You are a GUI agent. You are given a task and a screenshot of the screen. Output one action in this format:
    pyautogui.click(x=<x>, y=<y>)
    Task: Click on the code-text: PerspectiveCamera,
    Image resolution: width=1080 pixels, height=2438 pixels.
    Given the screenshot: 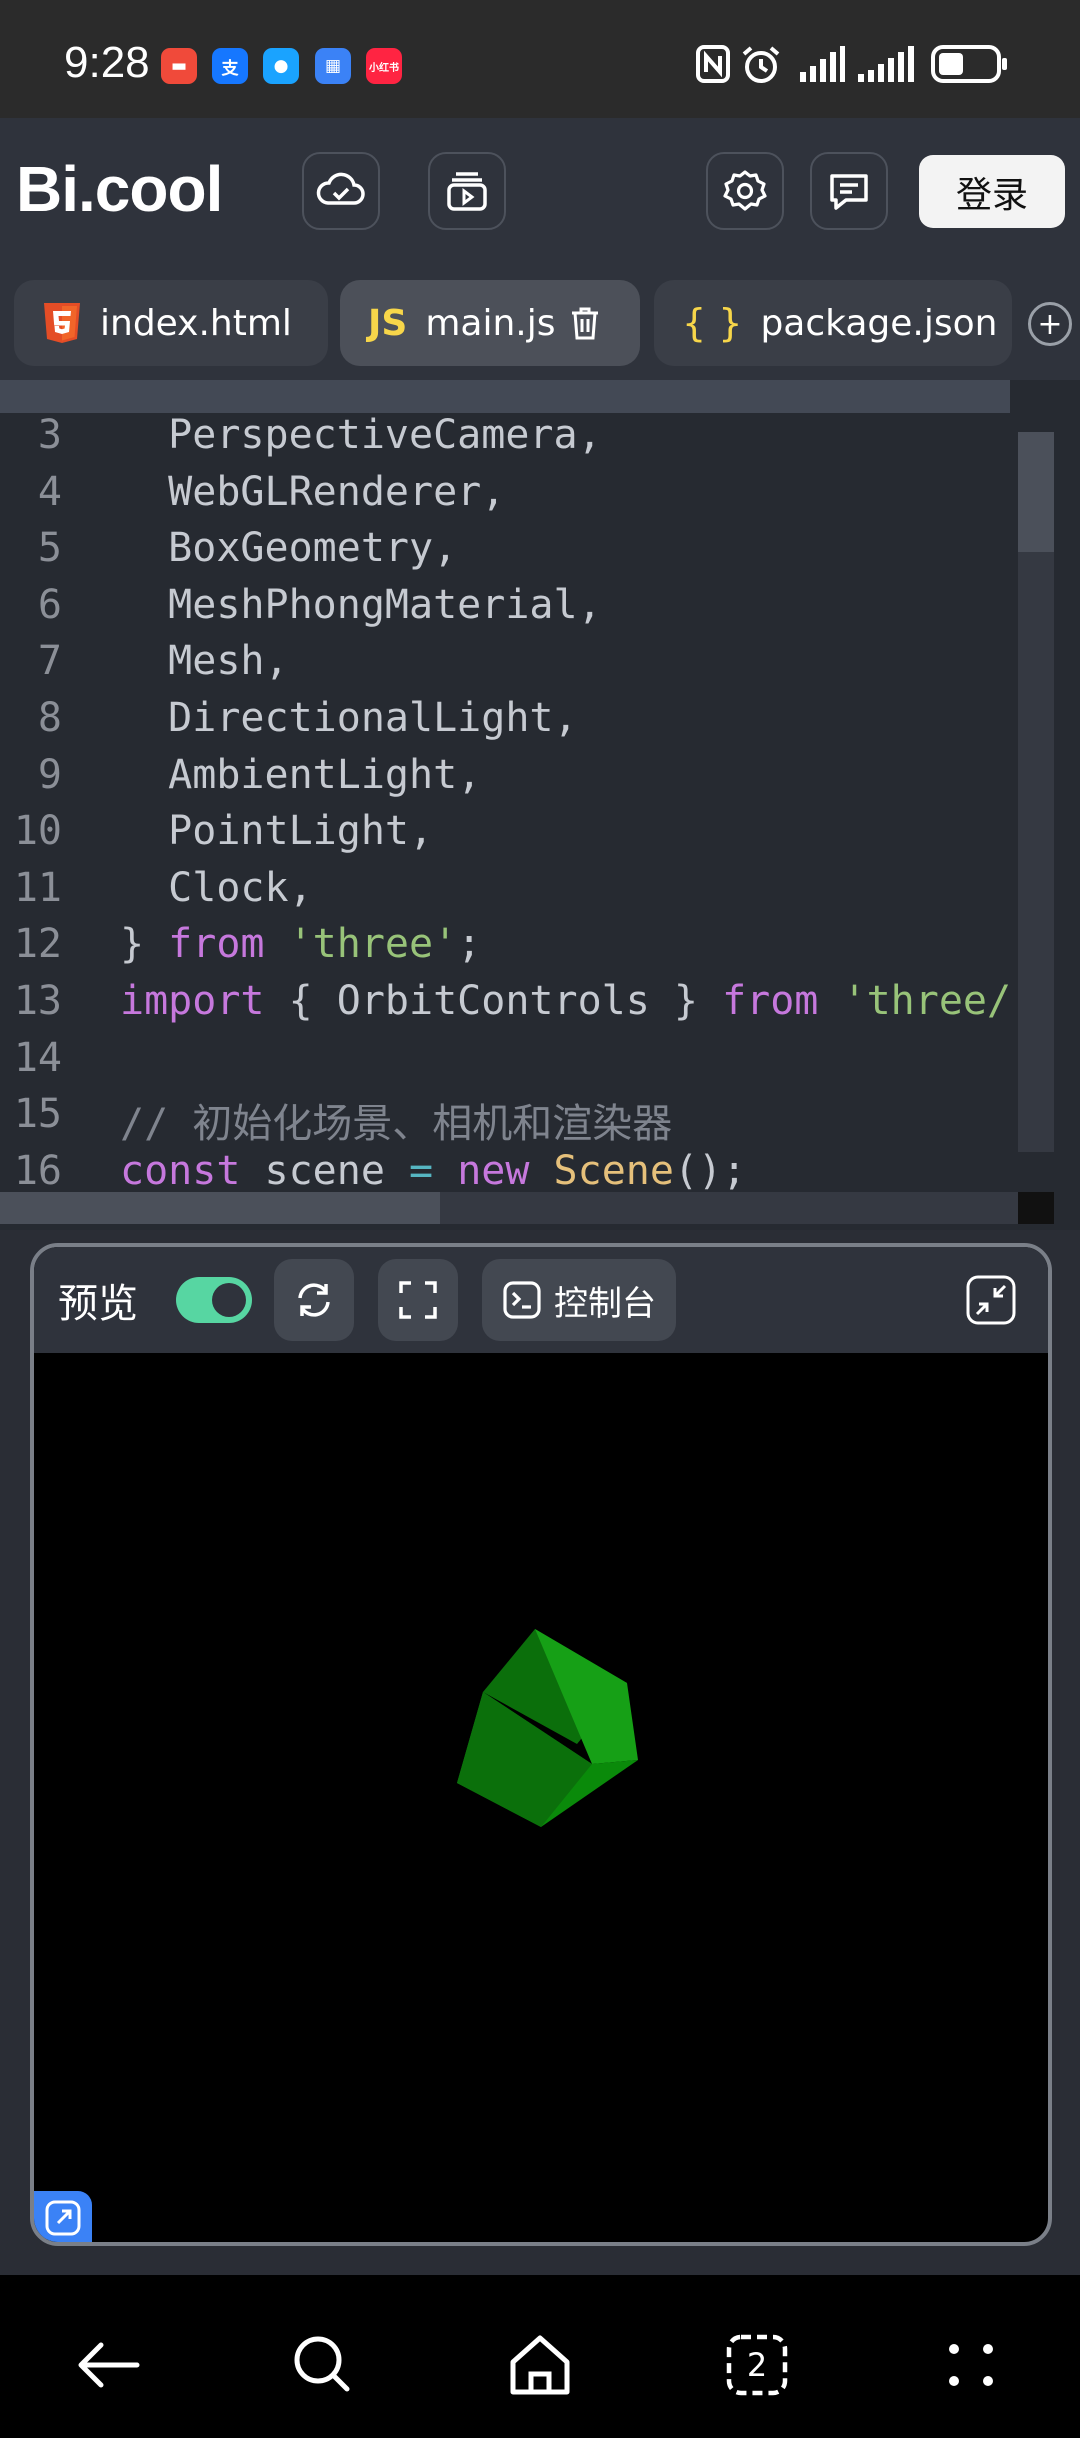 What is the action you would take?
    pyautogui.click(x=361, y=435)
    